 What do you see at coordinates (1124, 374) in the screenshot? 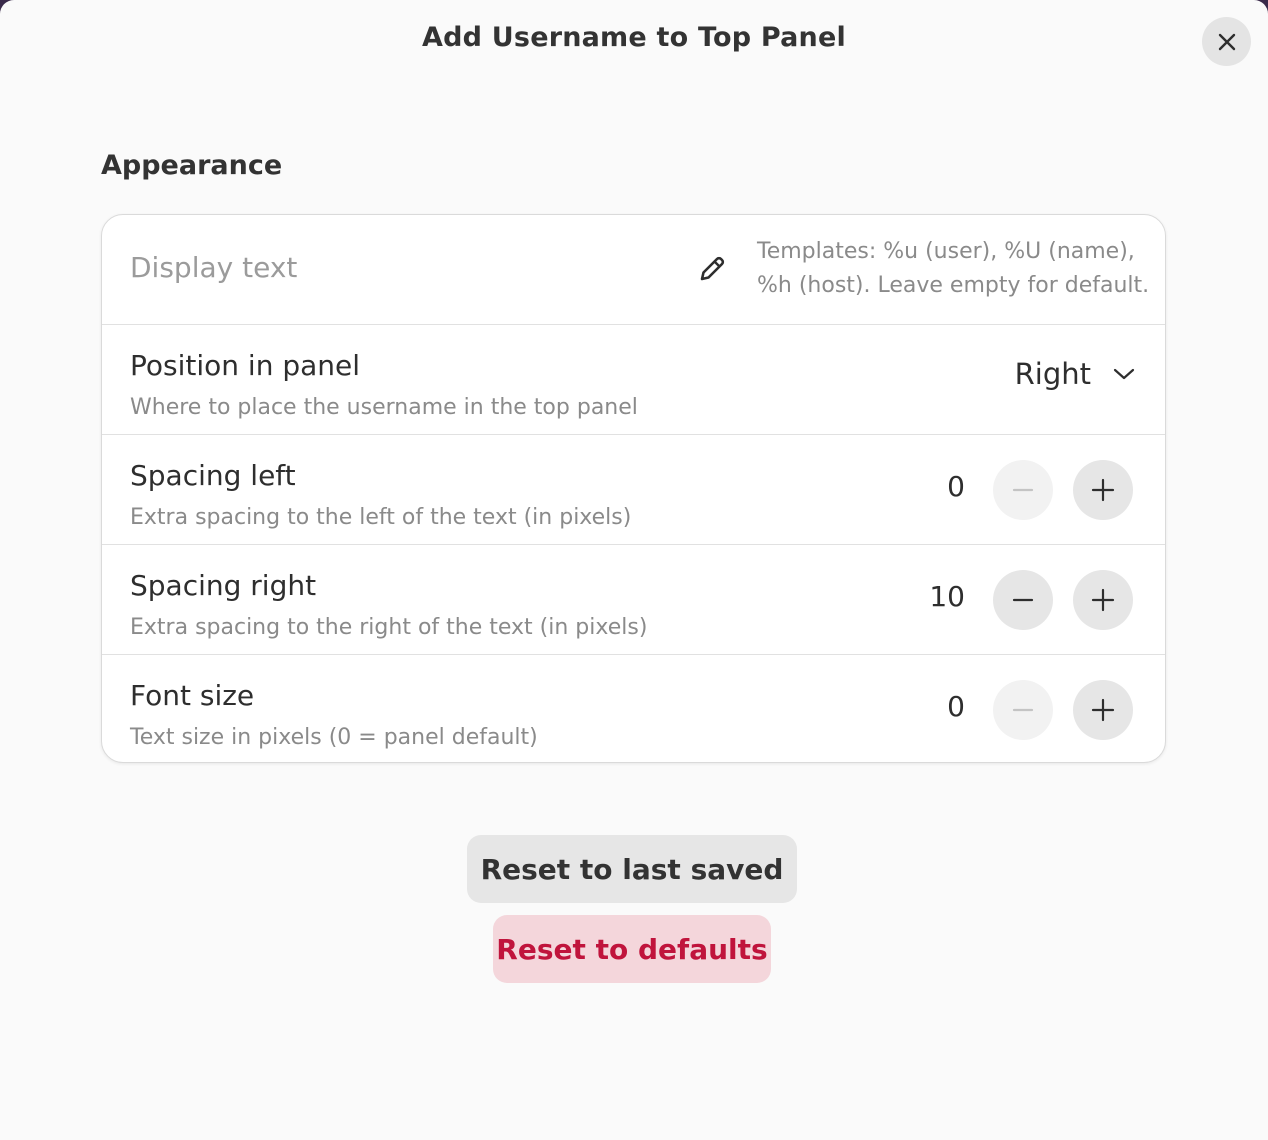
I see `chevron-down-icon` at bounding box center [1124, 374].